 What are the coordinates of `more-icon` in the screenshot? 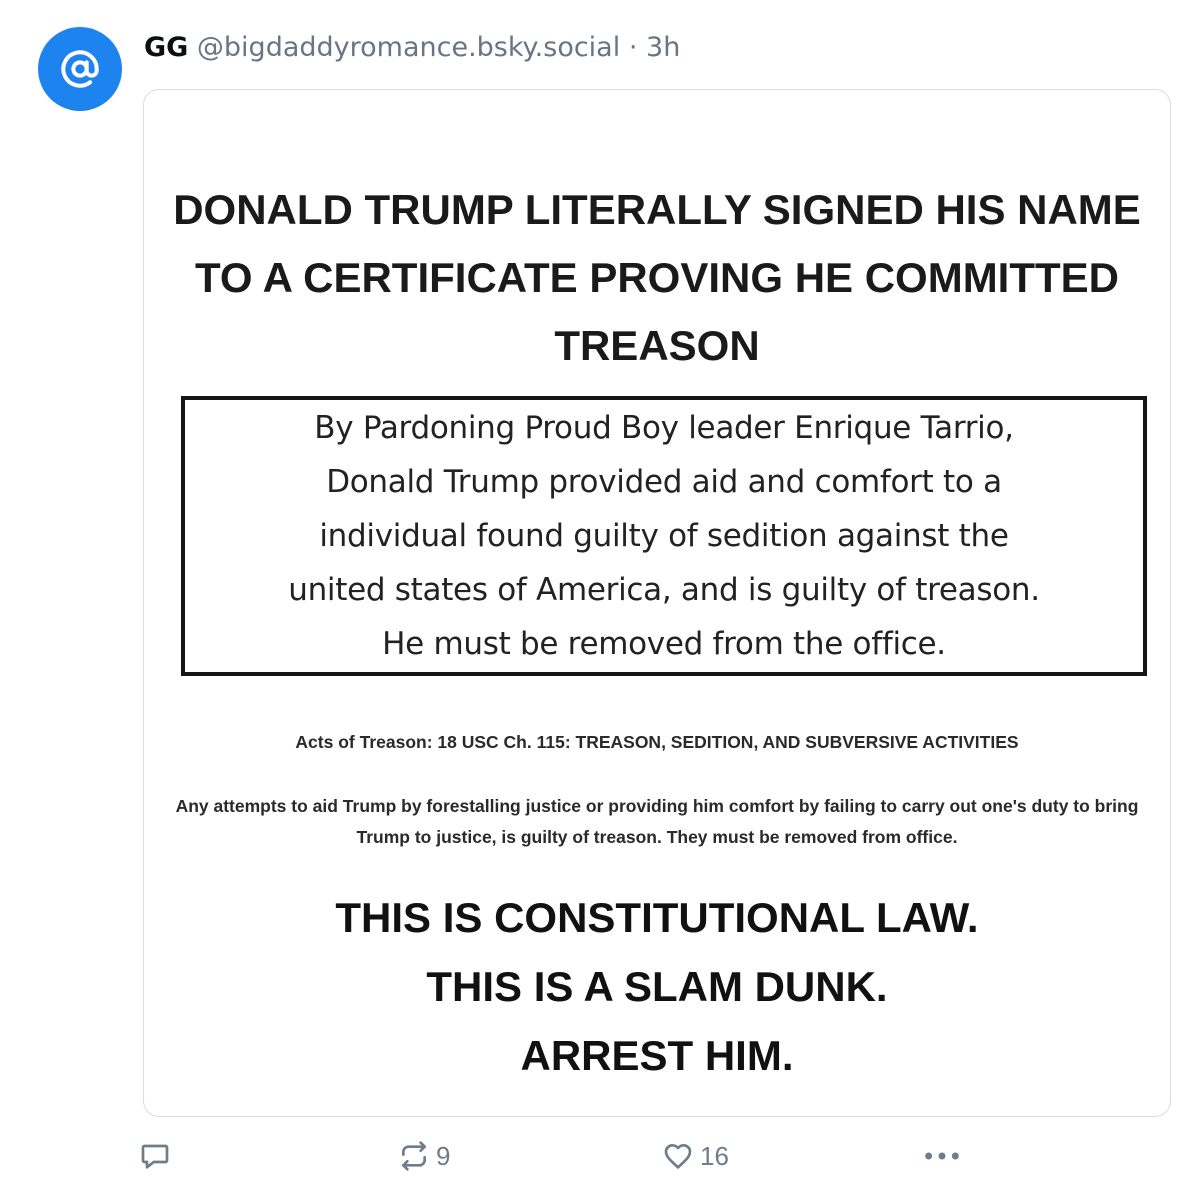 It's located at (942, 1156).